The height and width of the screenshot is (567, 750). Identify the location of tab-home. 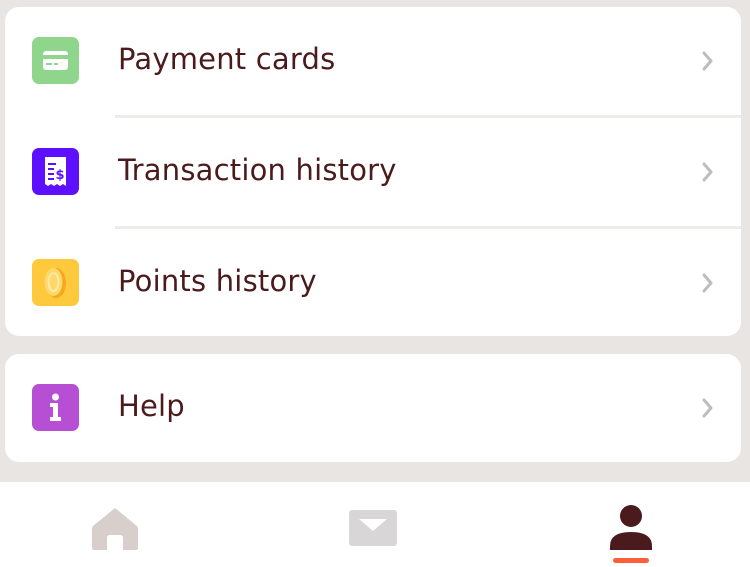
(115, 524).